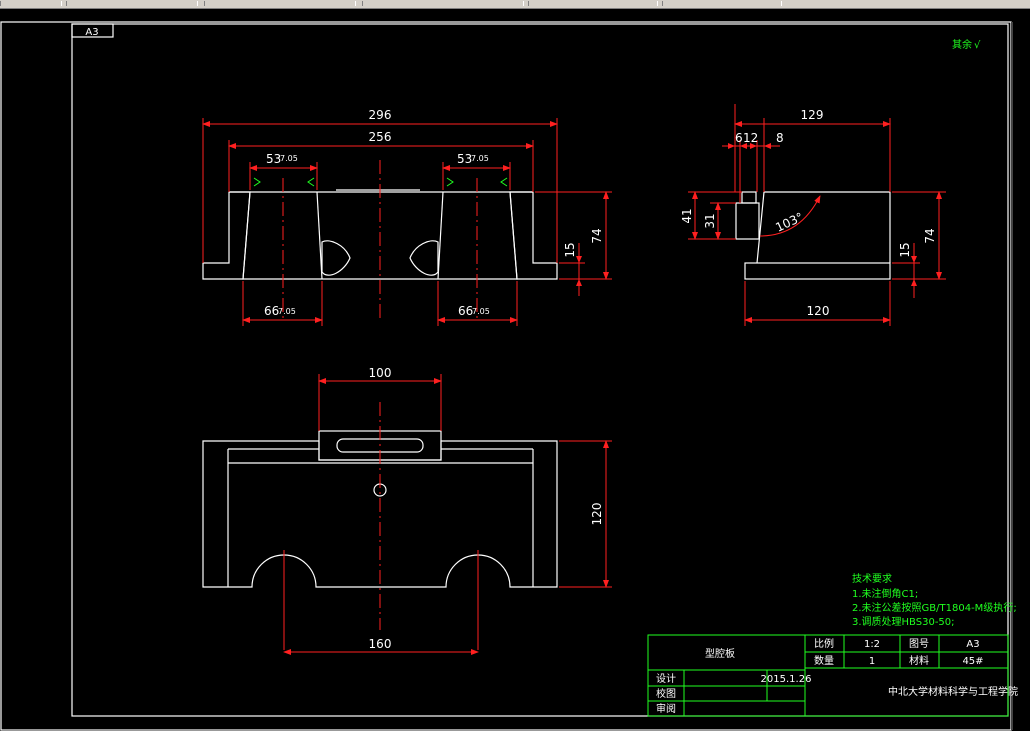  I want to click on front-right-cavity, so click(424, 258).